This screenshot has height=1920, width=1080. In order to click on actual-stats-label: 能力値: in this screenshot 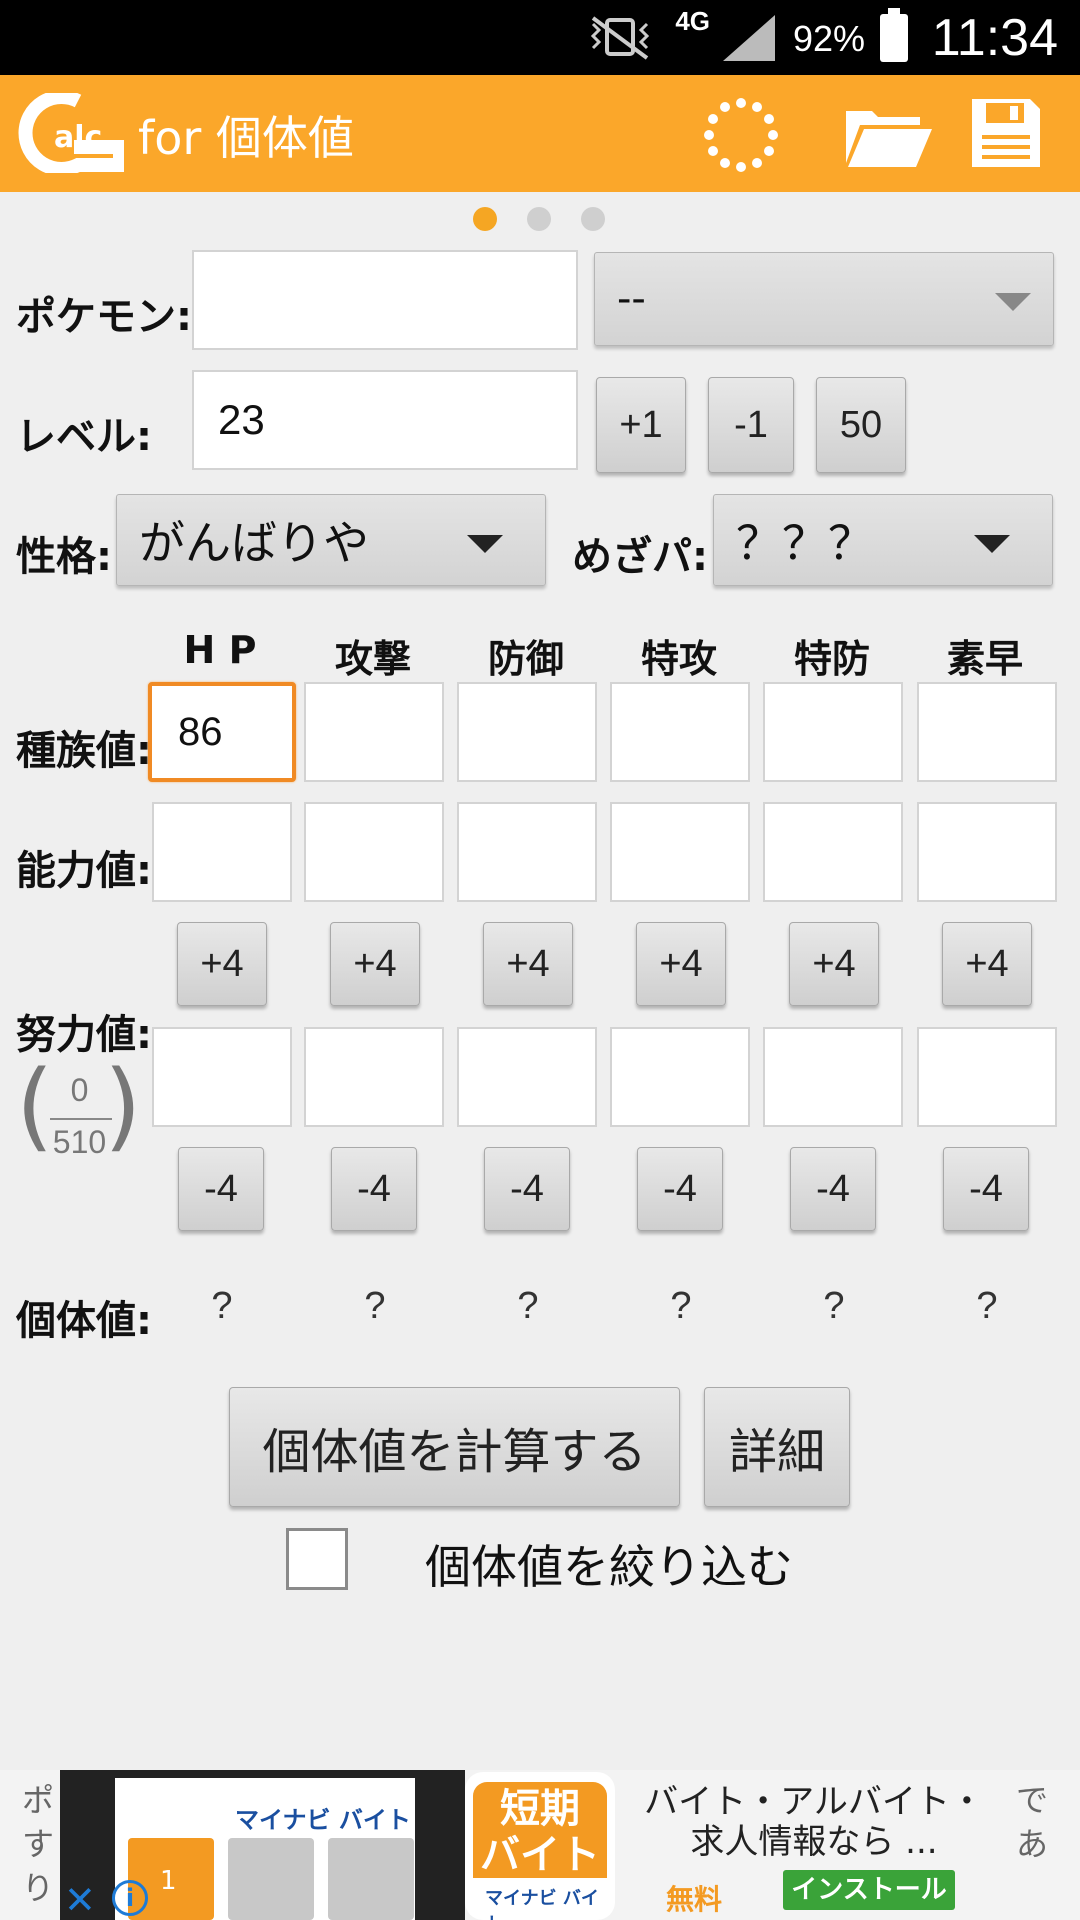, I will do `click(84, 871)`.